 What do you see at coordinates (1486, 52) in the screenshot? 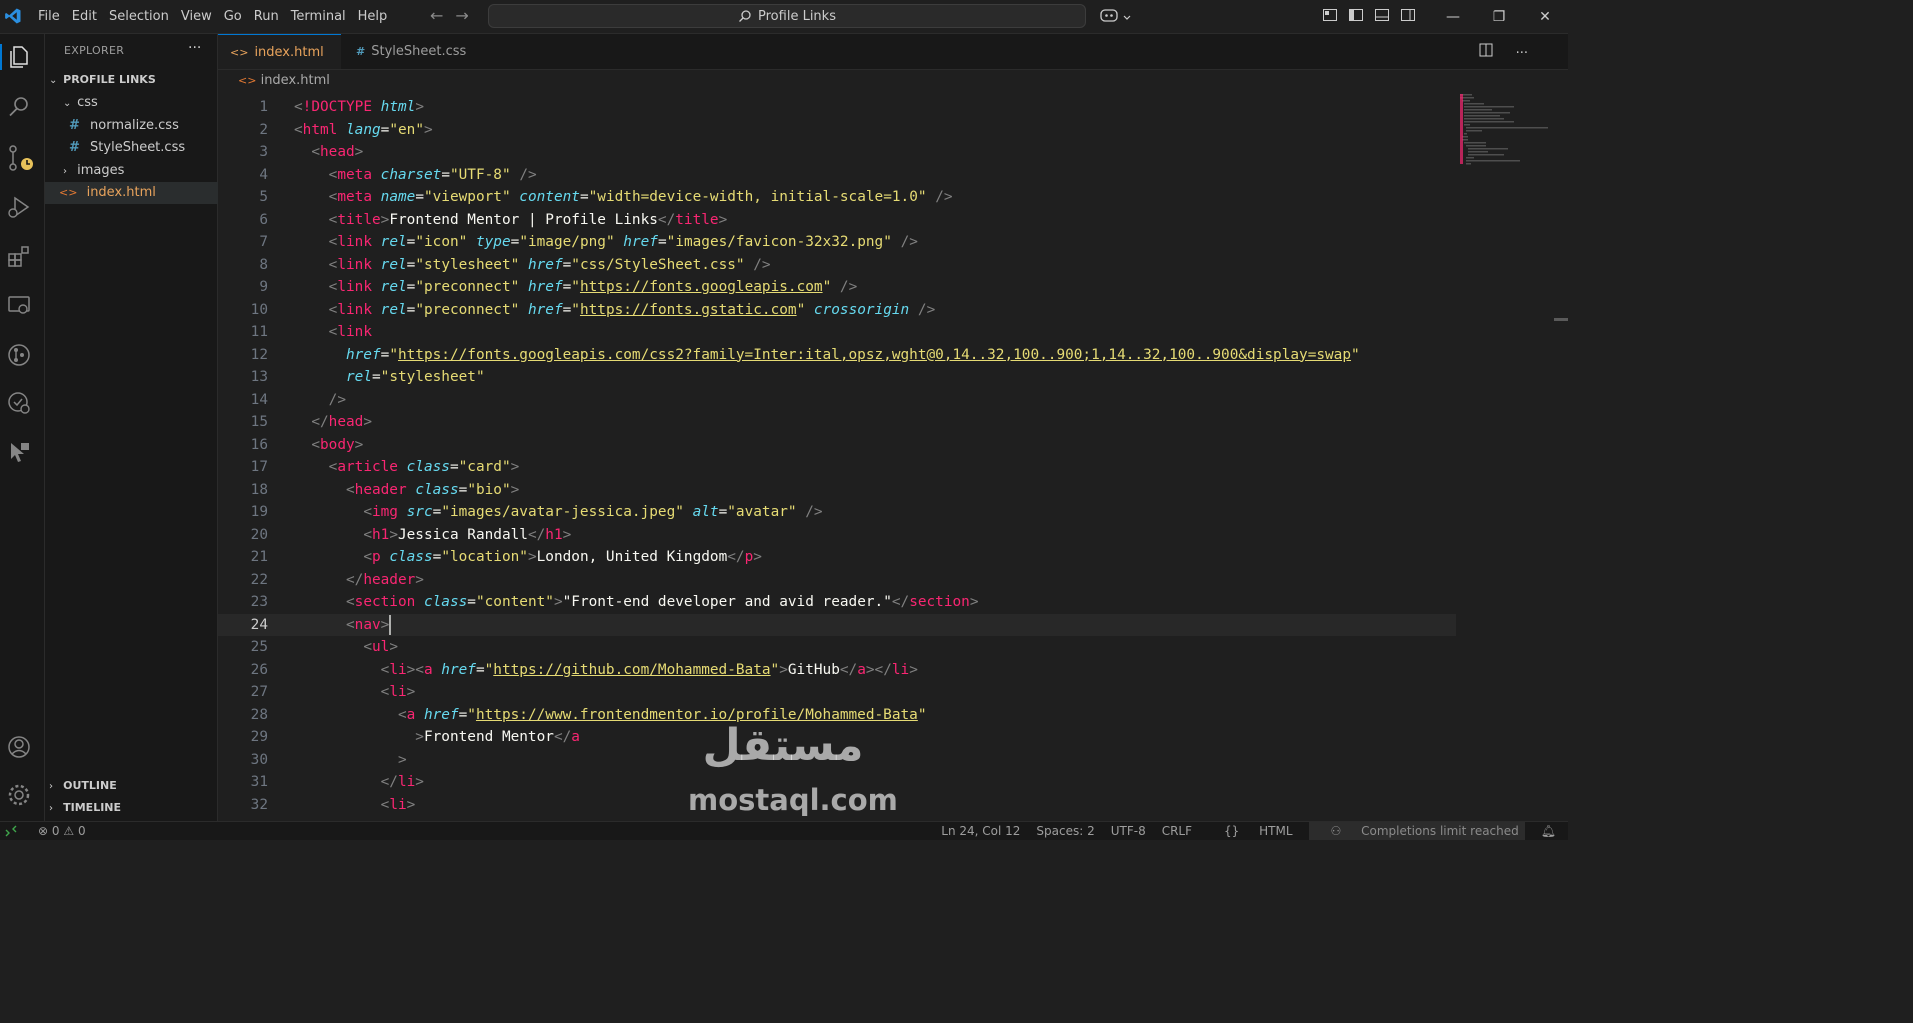
I see `split-editor-icon` at bounding box center [1486, 52].